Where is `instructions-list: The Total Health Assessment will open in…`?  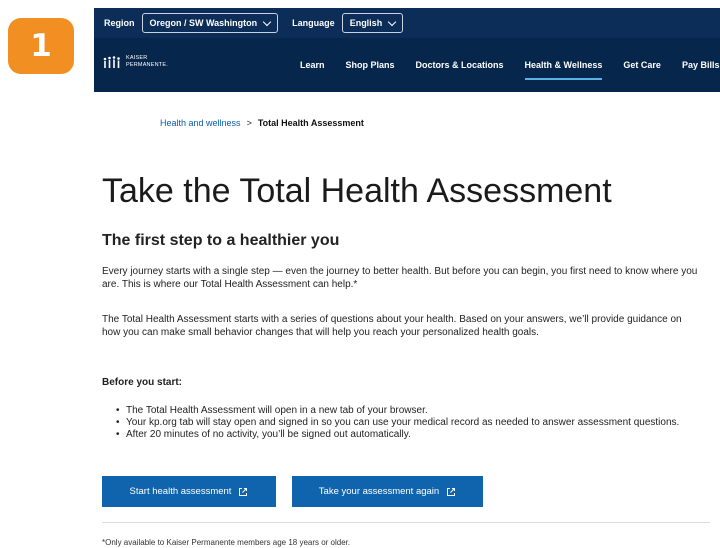
instructions-list: The Total Health Assessment will open in… is located at coordinates (411, 423).